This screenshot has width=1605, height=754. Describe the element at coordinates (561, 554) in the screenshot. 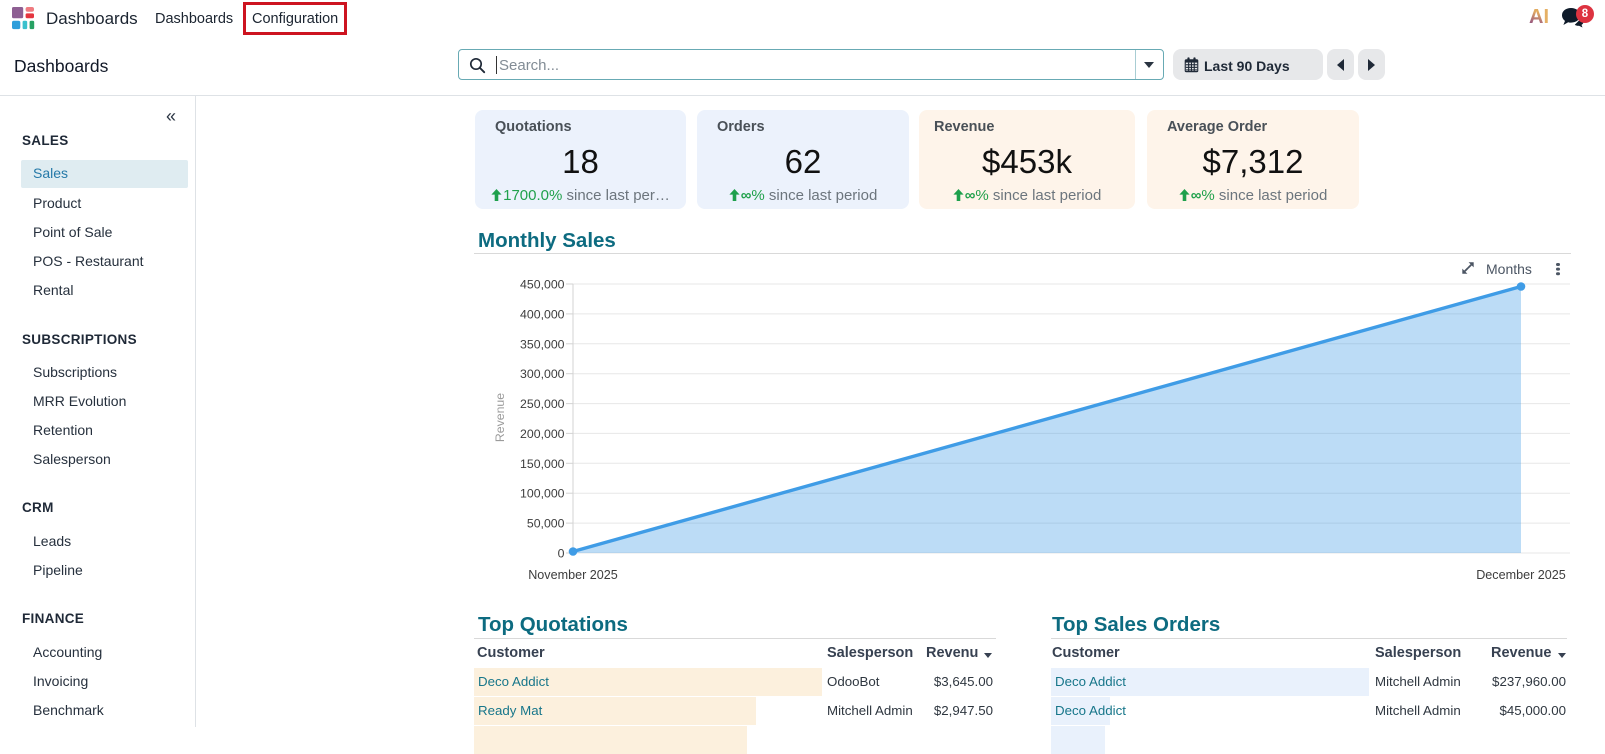

I see `svg-text: 0` at that location.